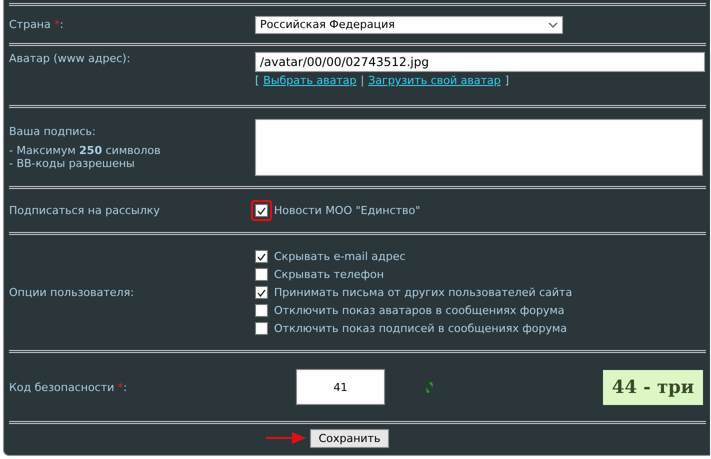 The height and width of the screenshot is (459, 711). Describe the element at coordinates (421, 328) in the screenshot. I see `checkbox-label: Отключить показ подписей в сообщениях форума` at that location.